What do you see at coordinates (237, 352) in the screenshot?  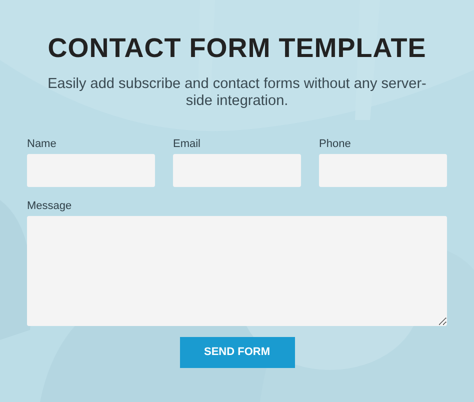 I see `send-form-button: SEND FORM` at bounding box center [237, 352].